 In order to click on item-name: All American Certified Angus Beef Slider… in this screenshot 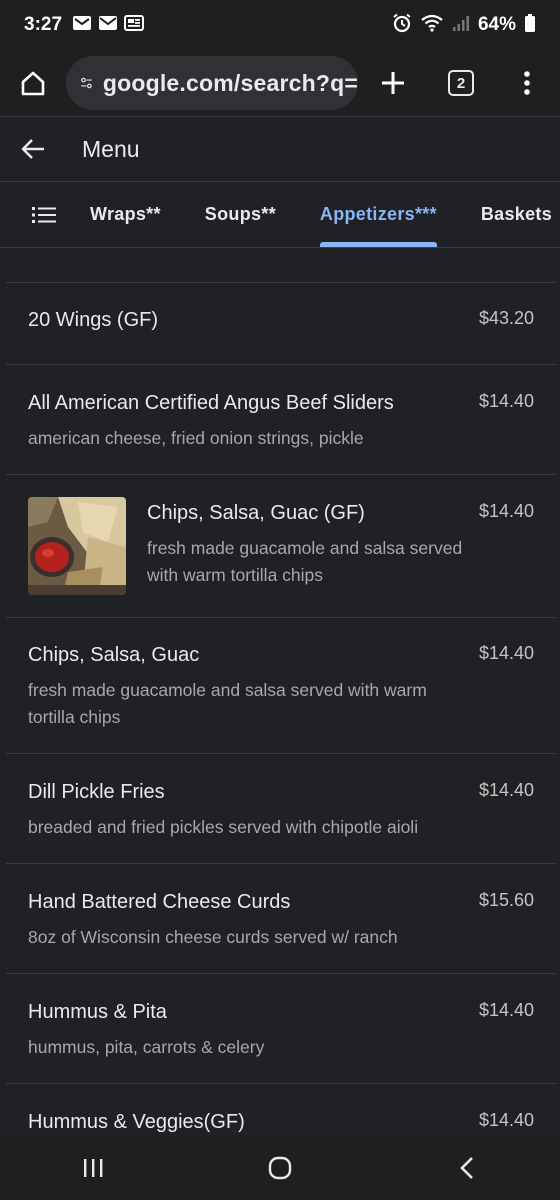, I will do `click(211, 403)`.